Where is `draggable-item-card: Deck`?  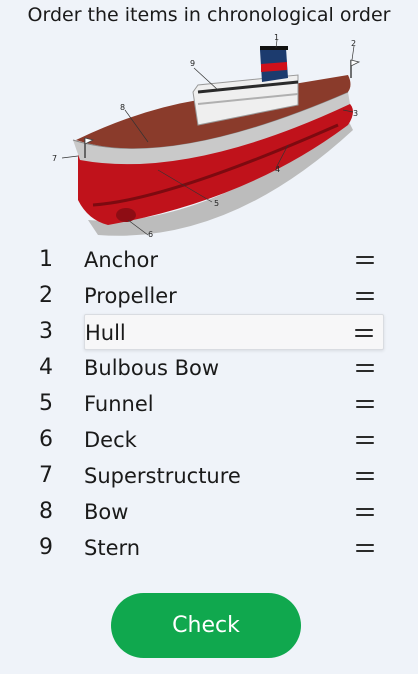
draggable-item-card: Deck is located at coordinates (234, 440).